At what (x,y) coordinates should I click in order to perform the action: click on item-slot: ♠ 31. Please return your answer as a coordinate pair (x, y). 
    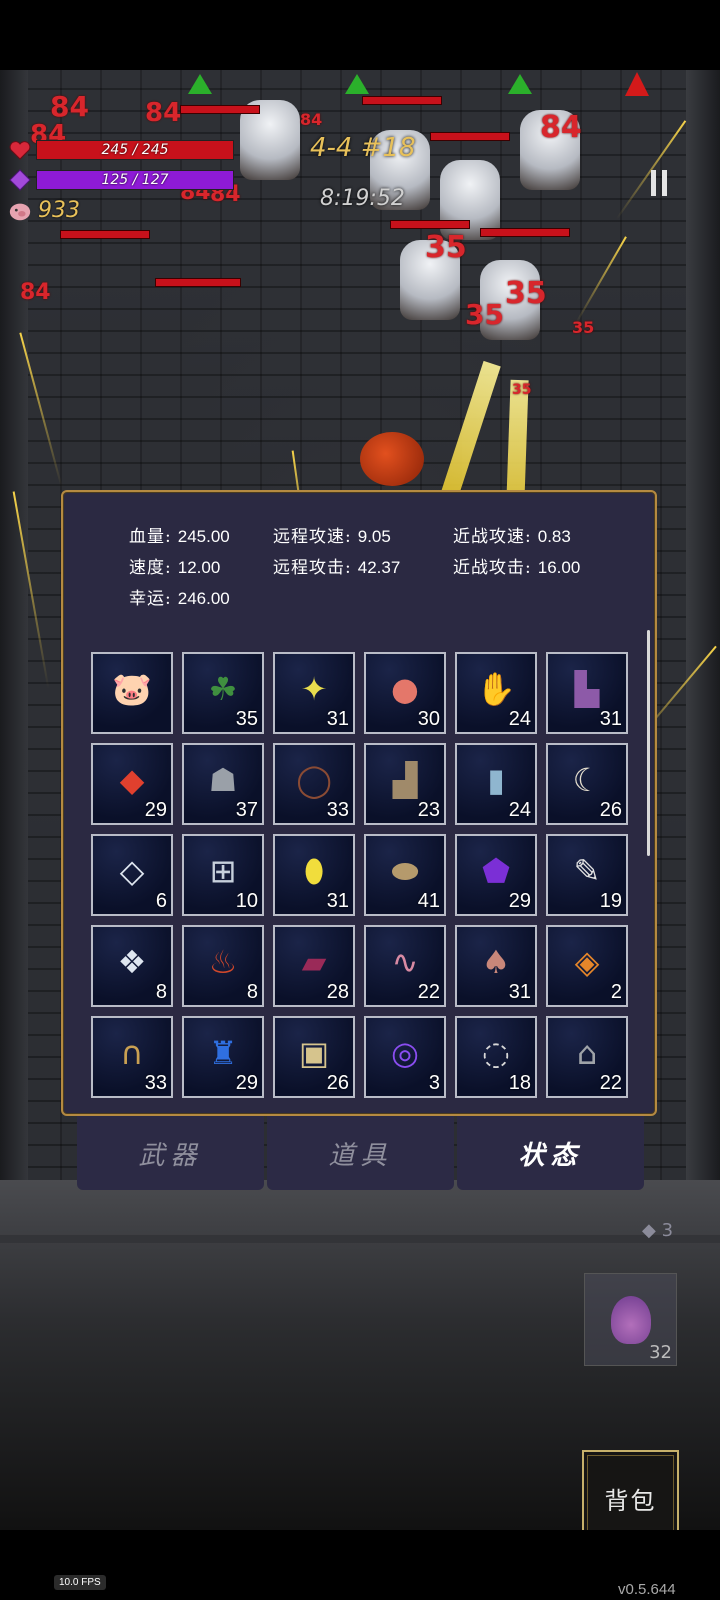
    Looking at the image, I should click on (496, 966).